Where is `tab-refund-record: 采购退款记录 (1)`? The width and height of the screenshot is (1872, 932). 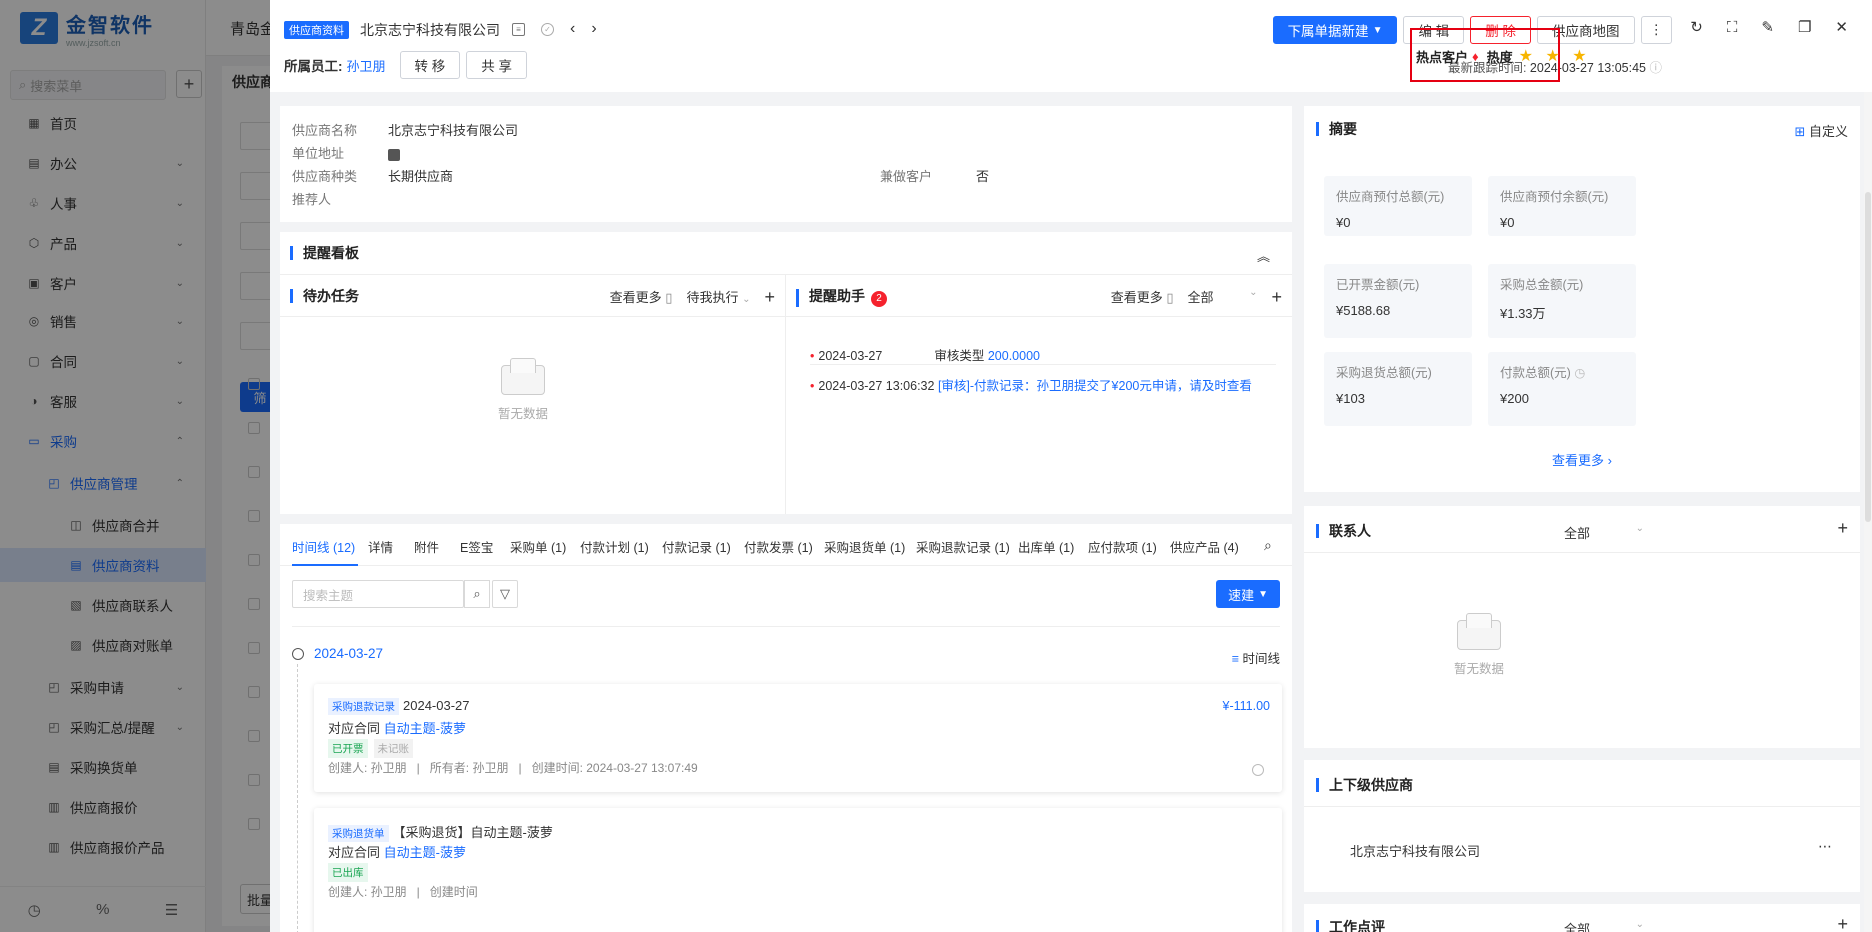
tab-refund-record: 采购退款记录 (1) is located at coordinates (963, 546).